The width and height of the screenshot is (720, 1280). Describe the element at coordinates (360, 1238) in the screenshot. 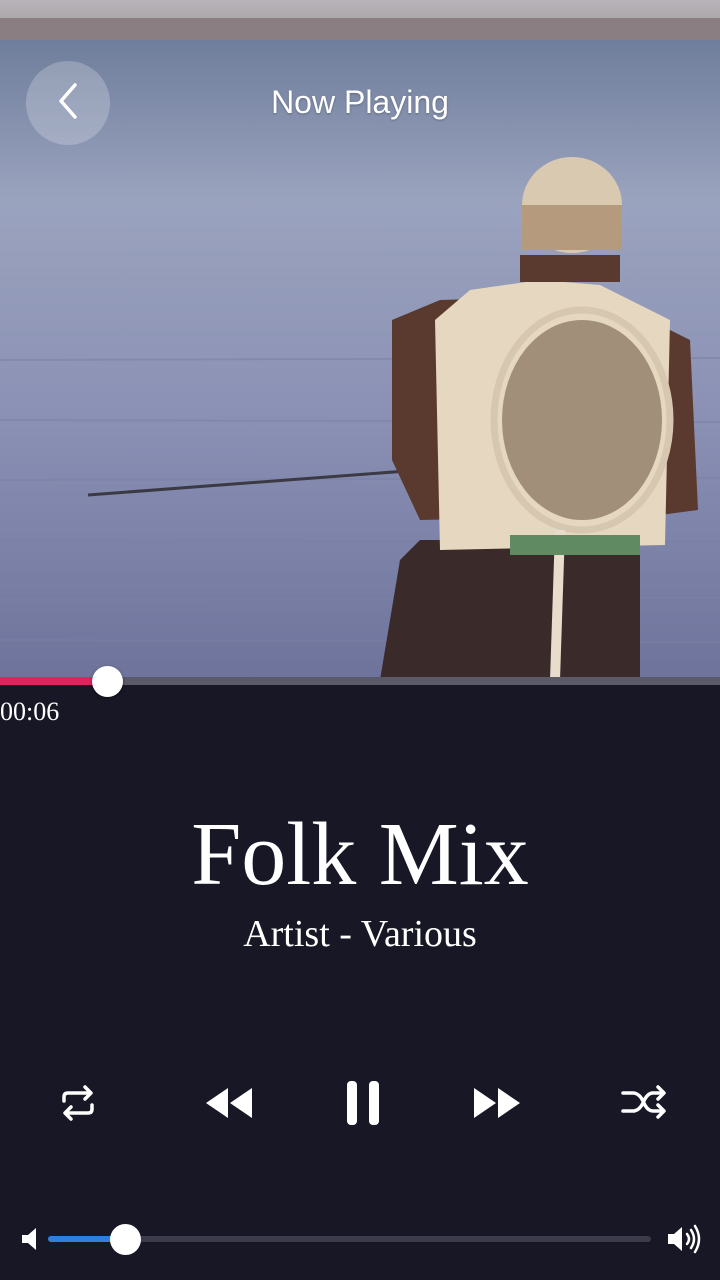

I see `volume-control` at that location.